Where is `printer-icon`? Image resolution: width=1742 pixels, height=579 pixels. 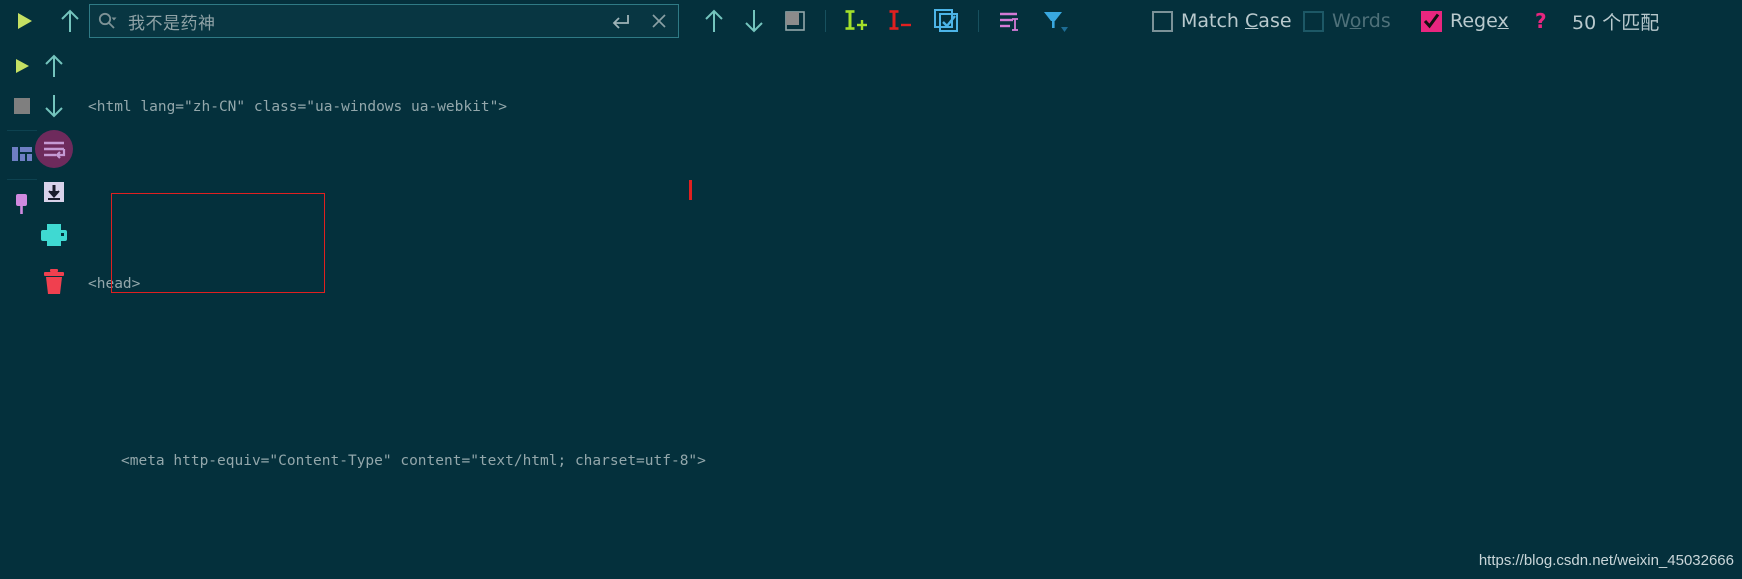 printer-icon is located at coordinates (54, 235).